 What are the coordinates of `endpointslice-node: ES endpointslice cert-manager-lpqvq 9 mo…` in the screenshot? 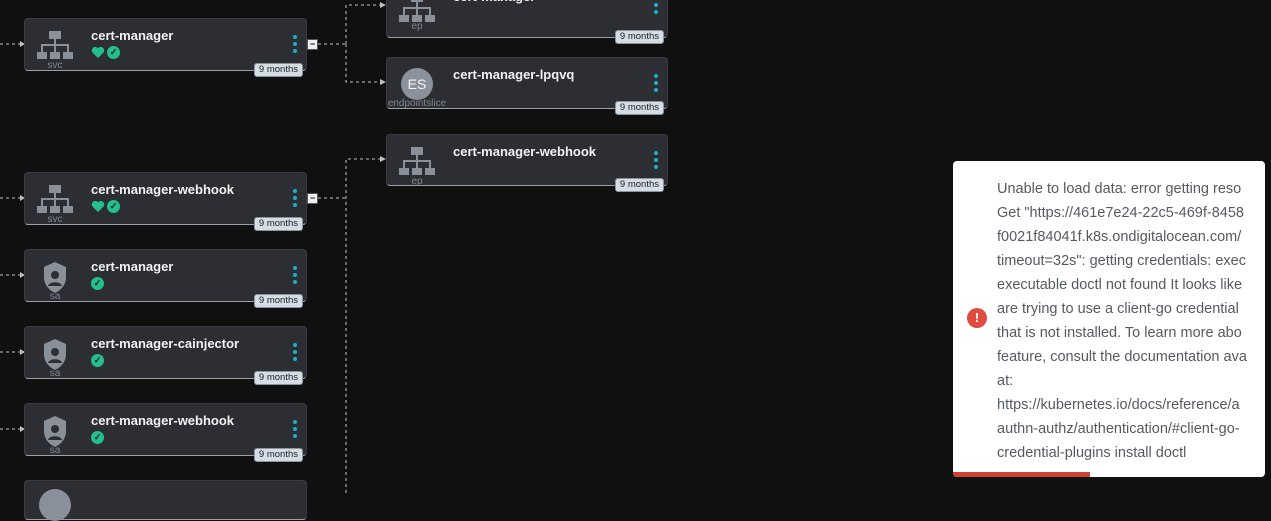 It's located at (527, 86).